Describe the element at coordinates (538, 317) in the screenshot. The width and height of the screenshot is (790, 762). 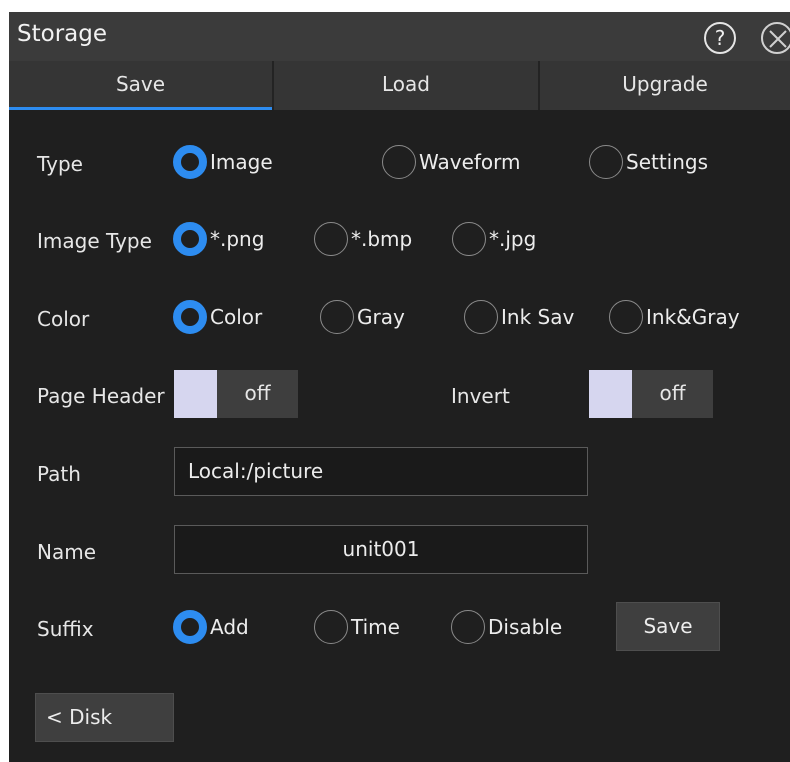
I see `radio-label: Ink Sav` at that location.